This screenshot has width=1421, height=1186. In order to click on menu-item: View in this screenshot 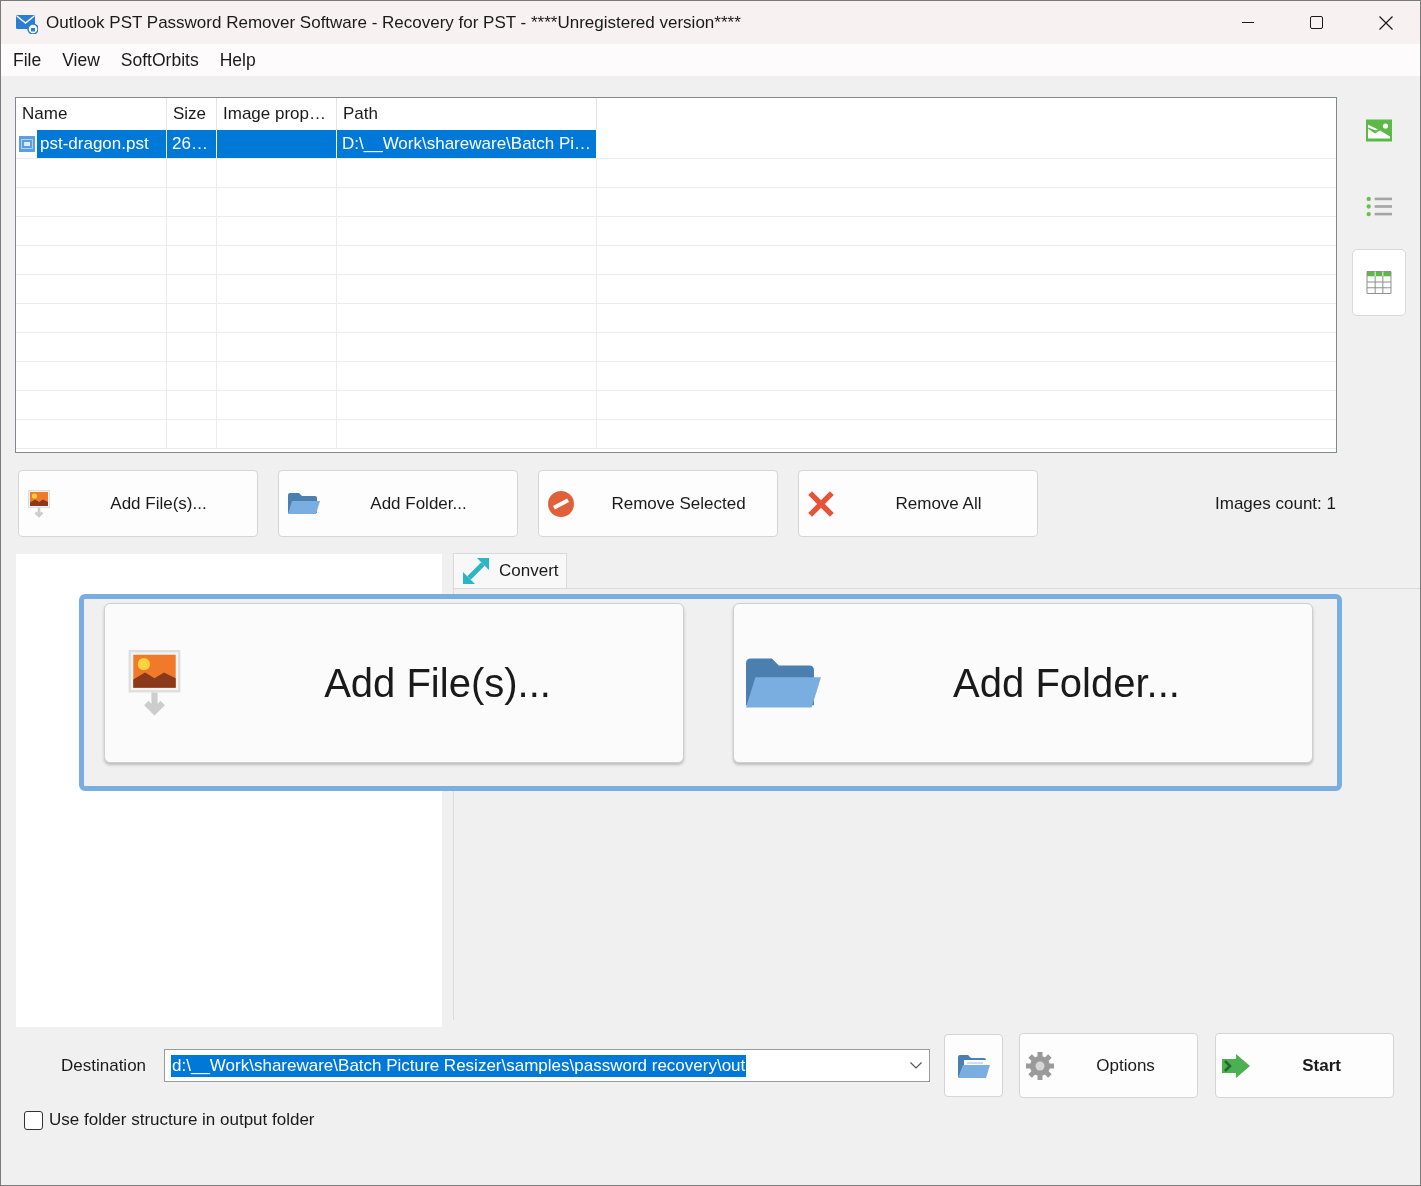, I will do `click(81, 60)`.